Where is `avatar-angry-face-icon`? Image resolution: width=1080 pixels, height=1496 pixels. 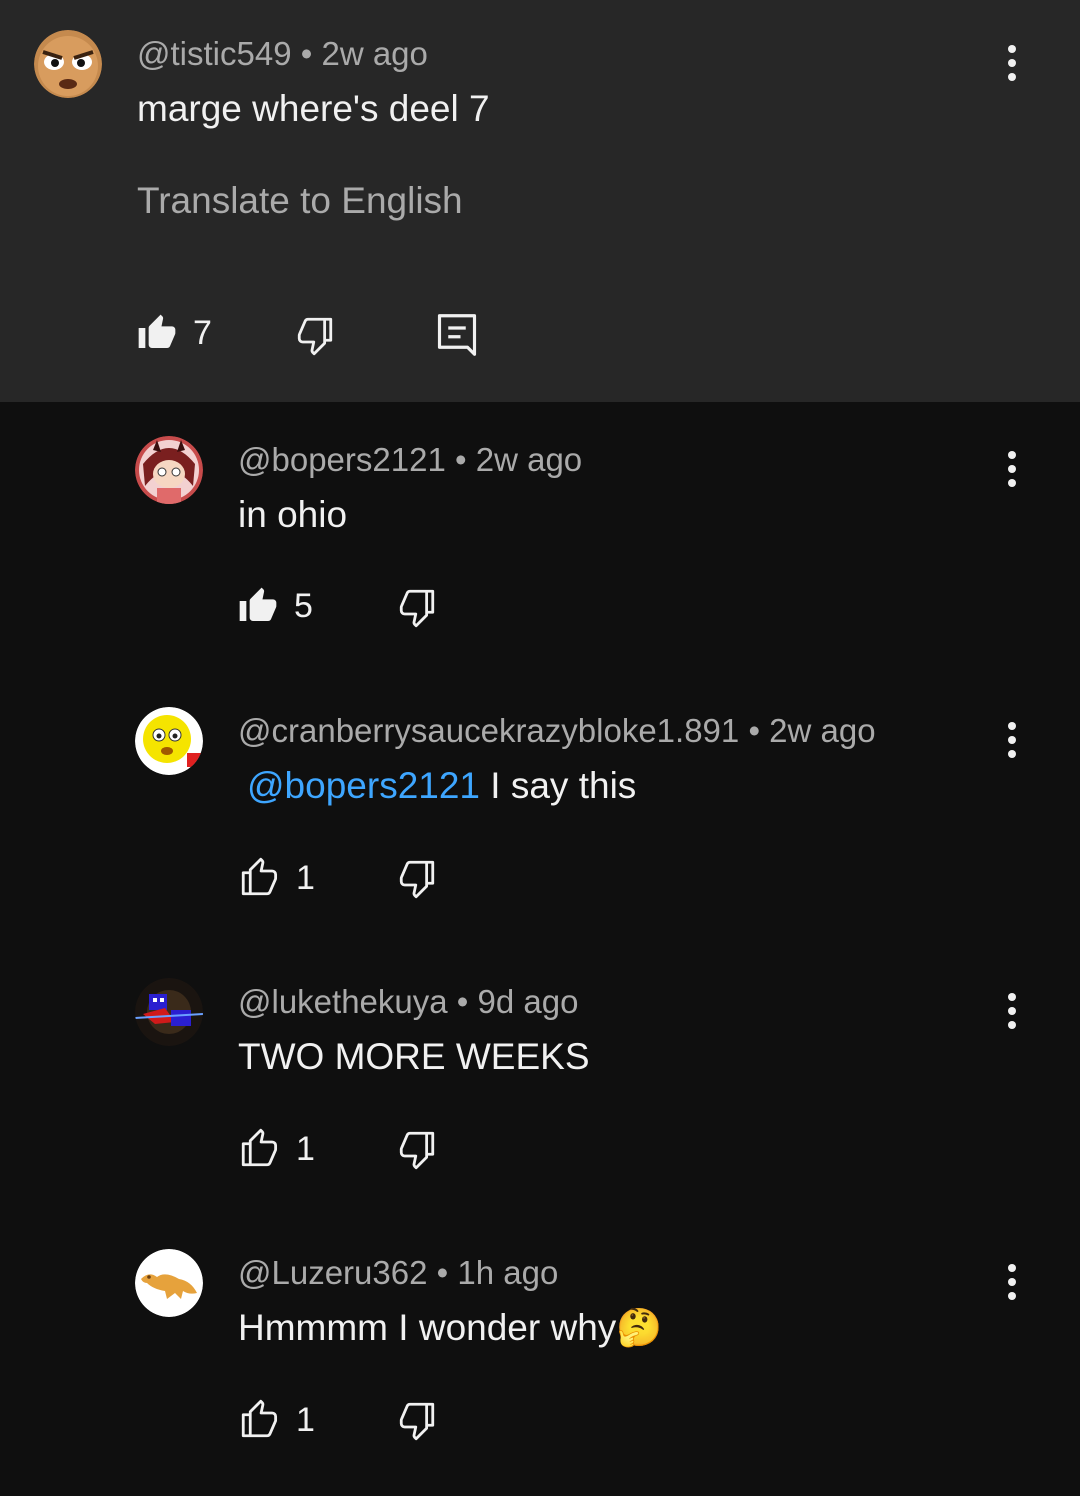 avatar-angry-face-icon is located at coordinates (68, 64).